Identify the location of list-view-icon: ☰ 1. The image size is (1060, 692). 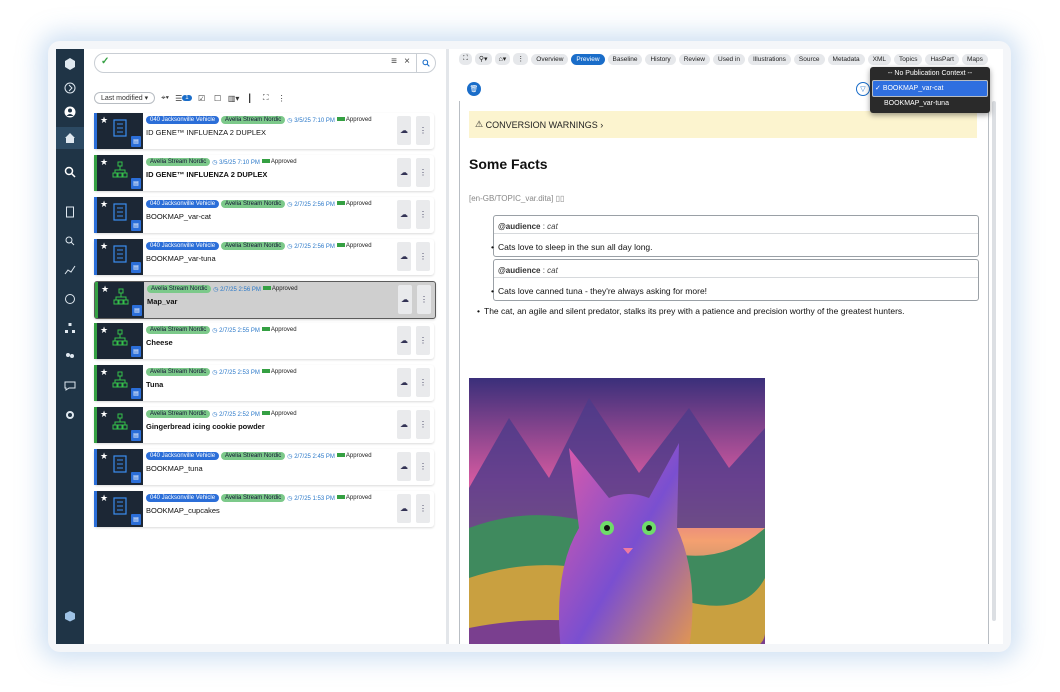
(183, 98).